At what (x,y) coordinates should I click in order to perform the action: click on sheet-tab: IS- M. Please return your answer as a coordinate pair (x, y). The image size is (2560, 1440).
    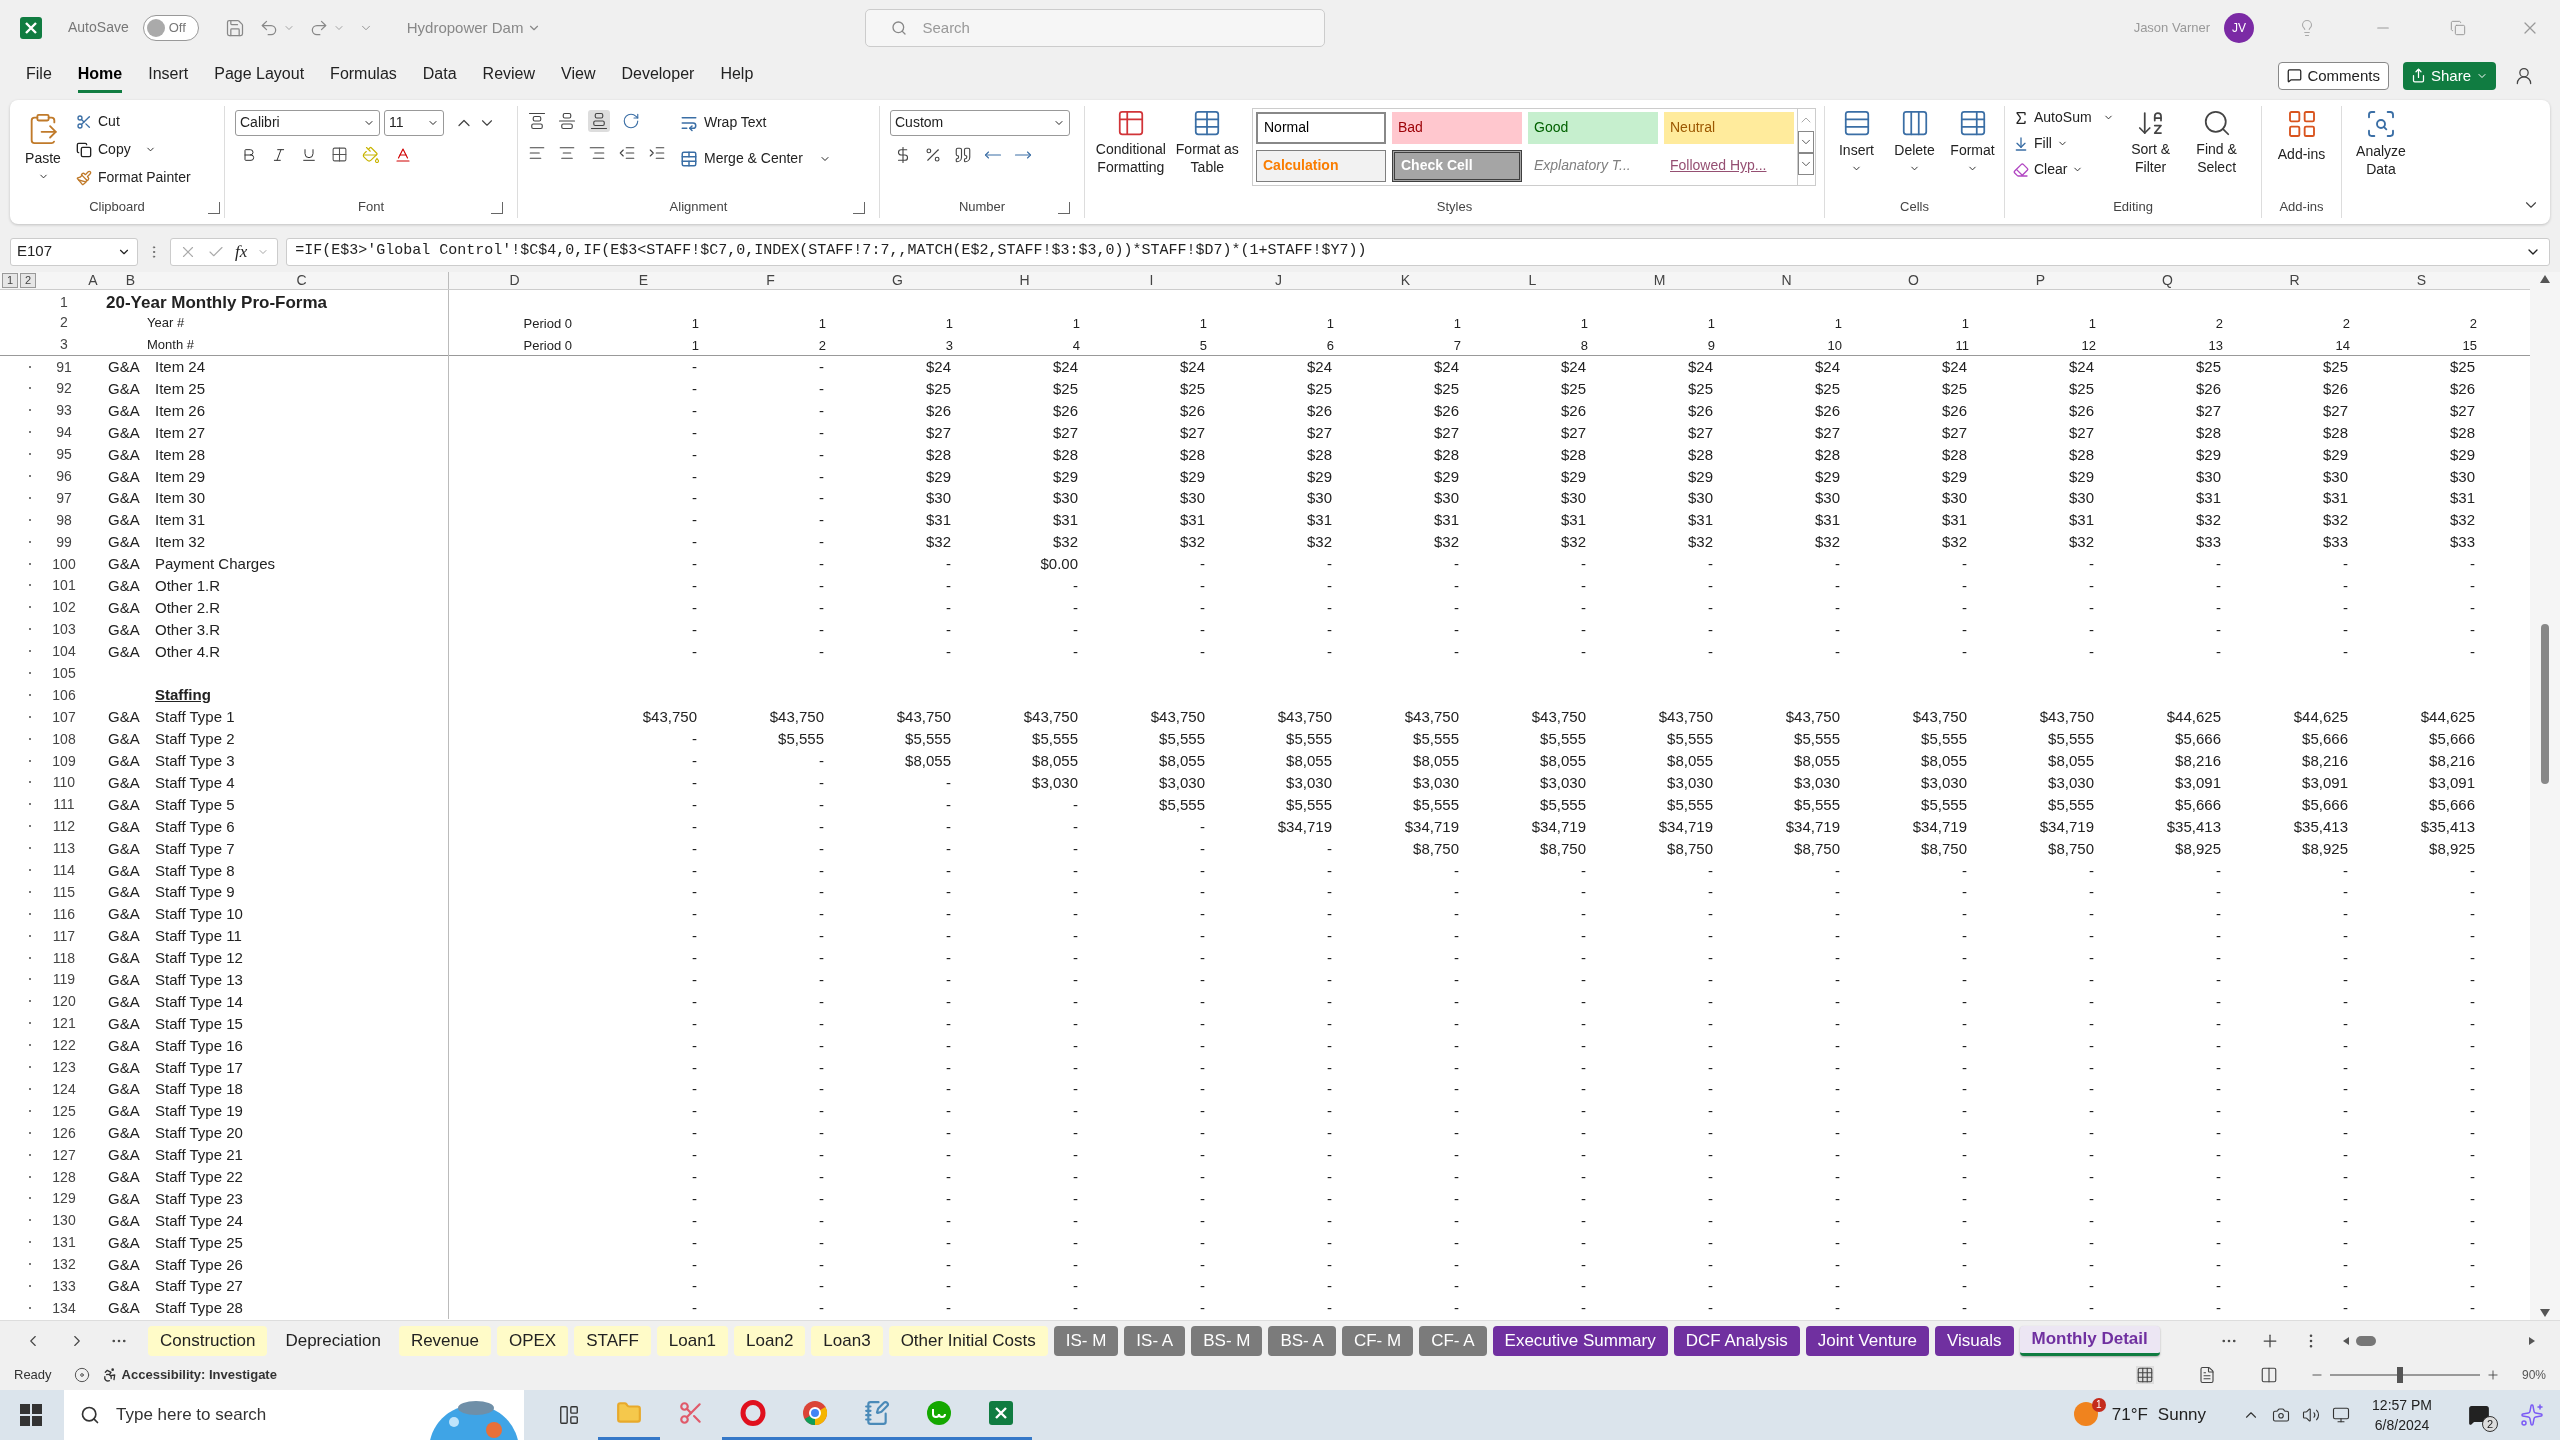
    Looking at the image, I should click on (1086, 1340).